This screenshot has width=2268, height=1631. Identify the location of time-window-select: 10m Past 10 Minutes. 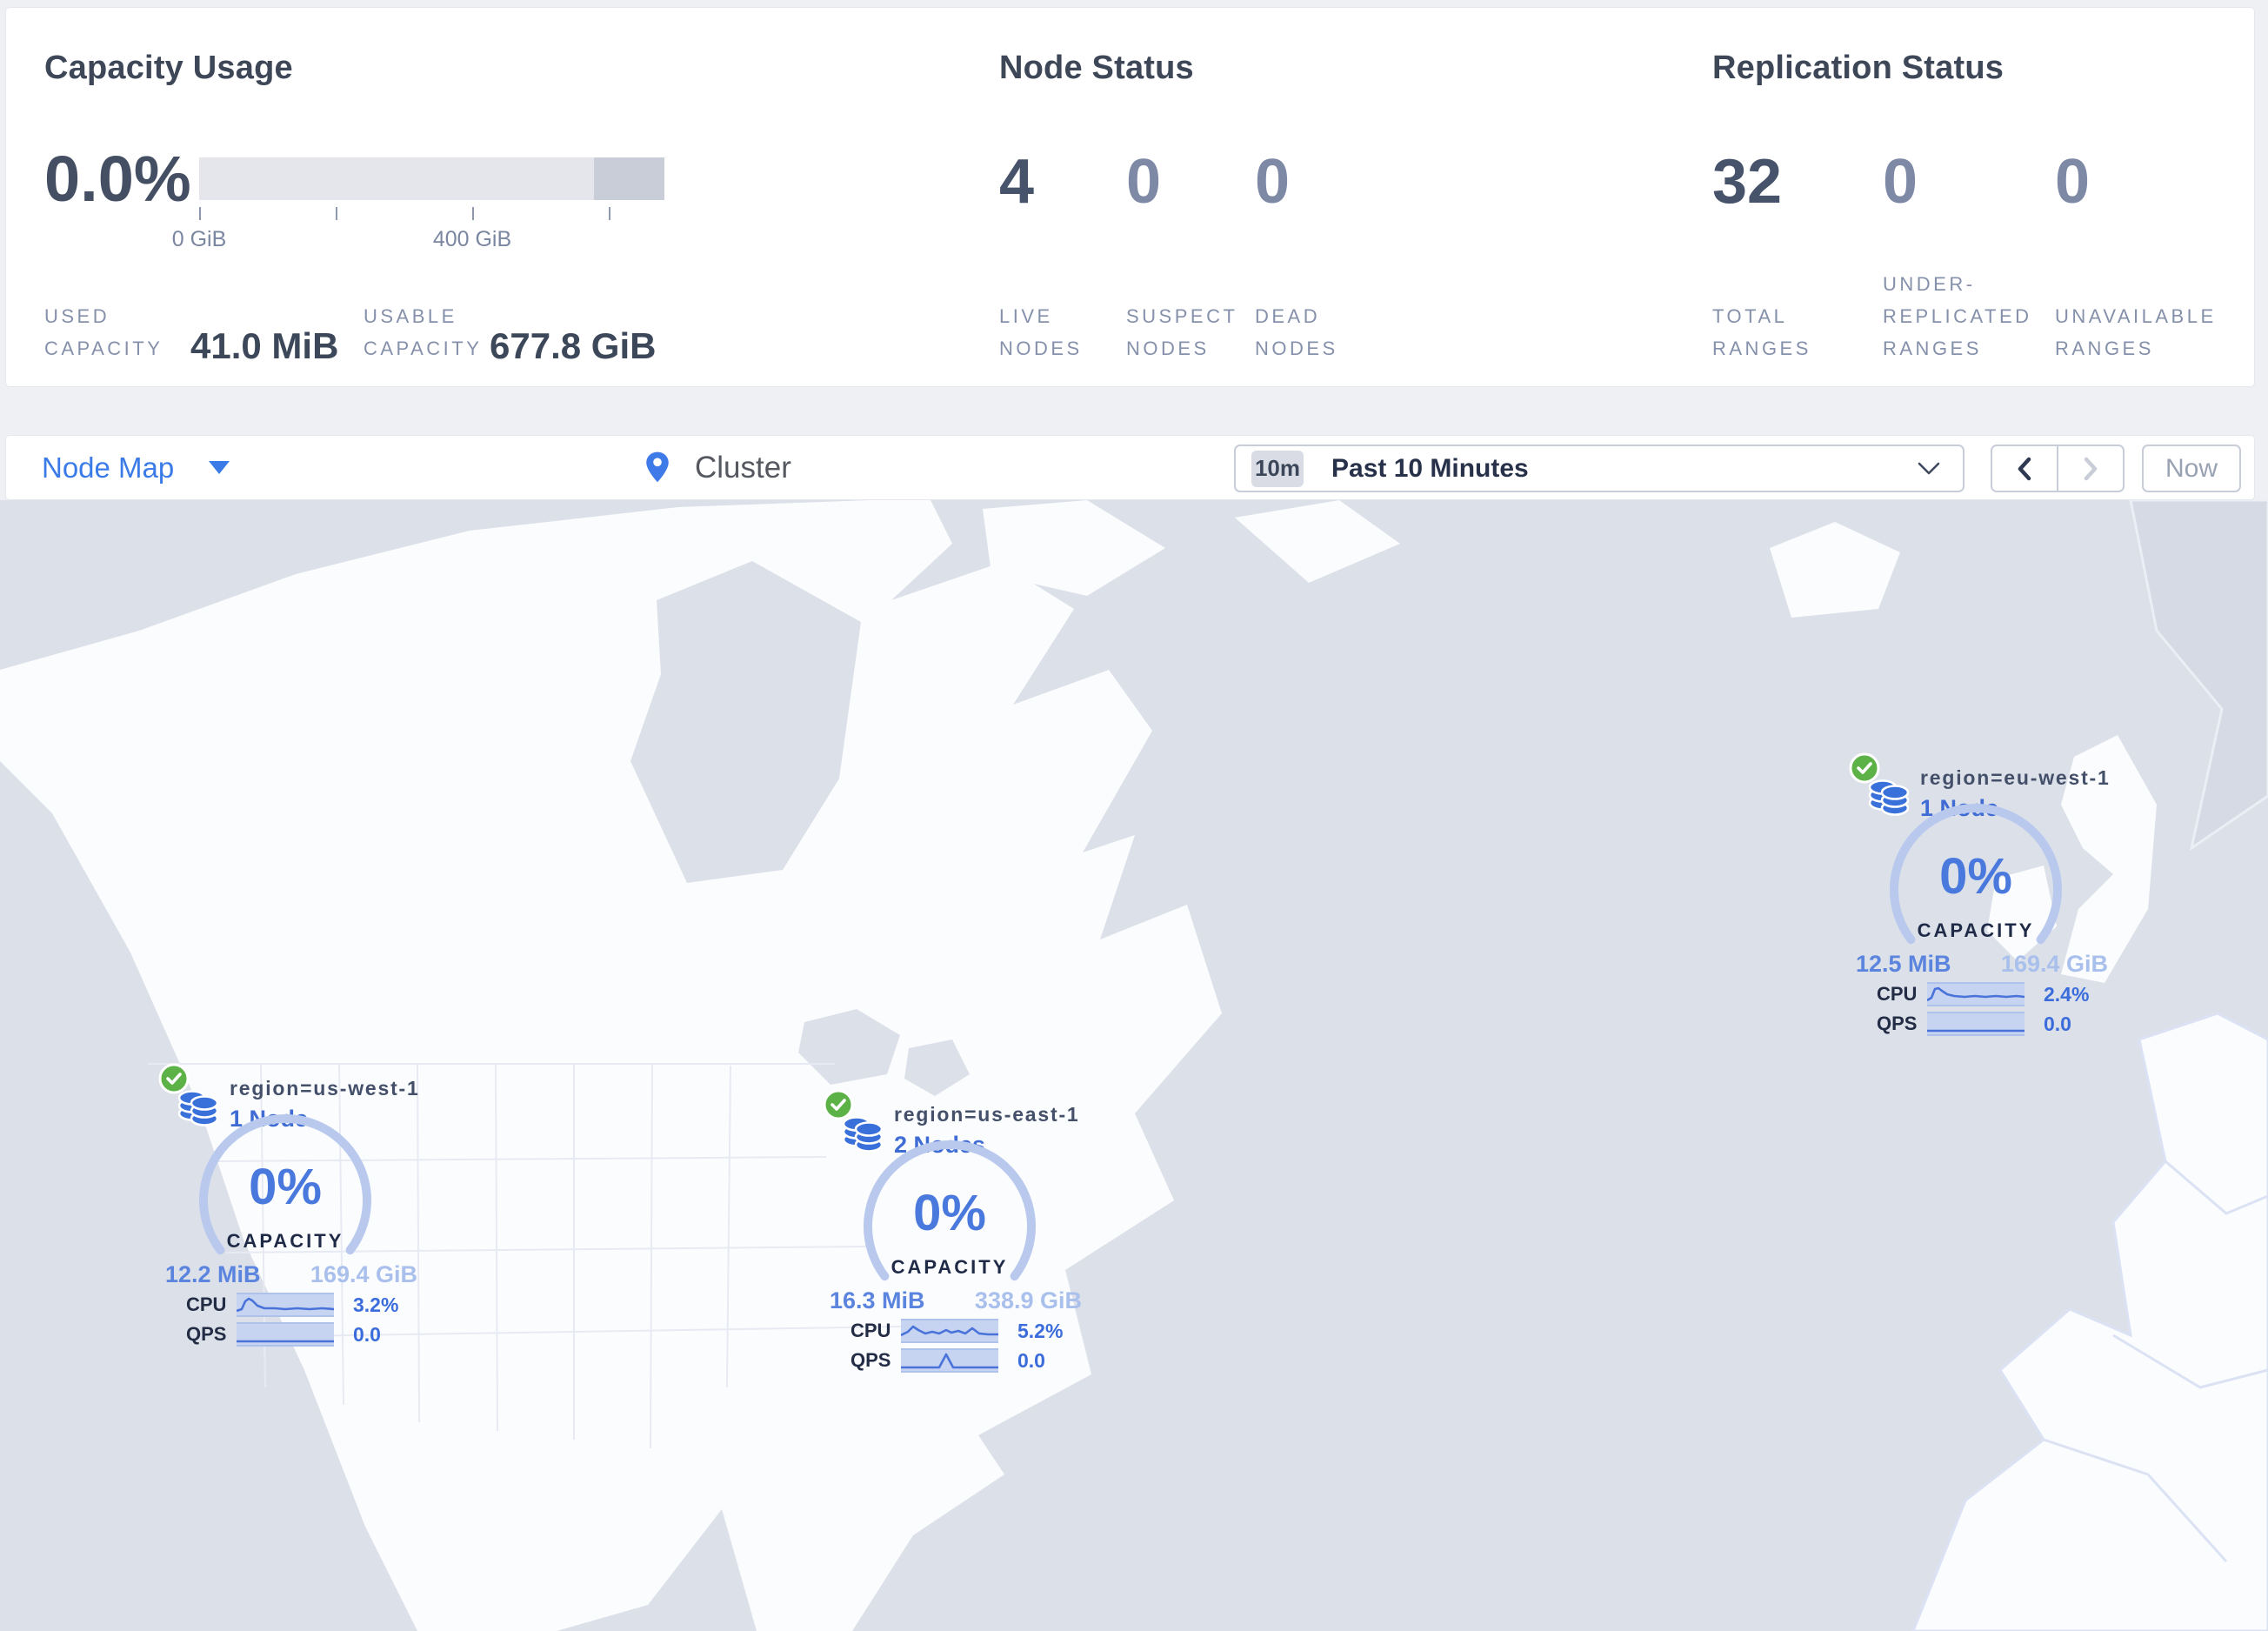
(1599, 468).